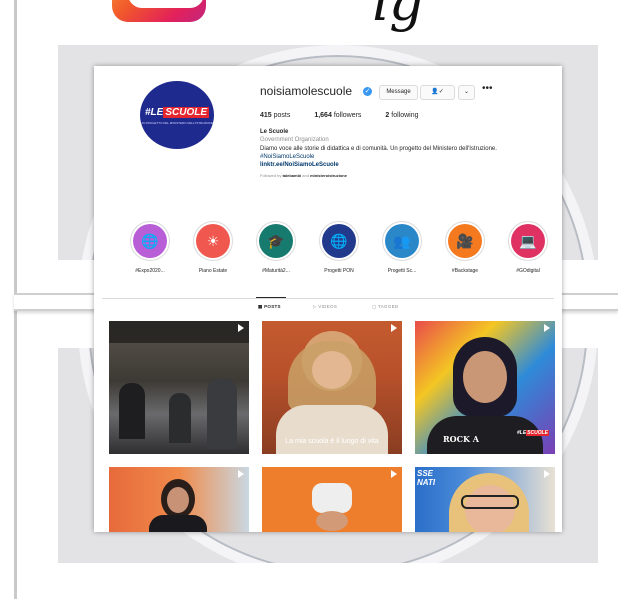 The image size is (618, 599). I want to click on followers-stat: 1,664 followers, so click(337, 115).